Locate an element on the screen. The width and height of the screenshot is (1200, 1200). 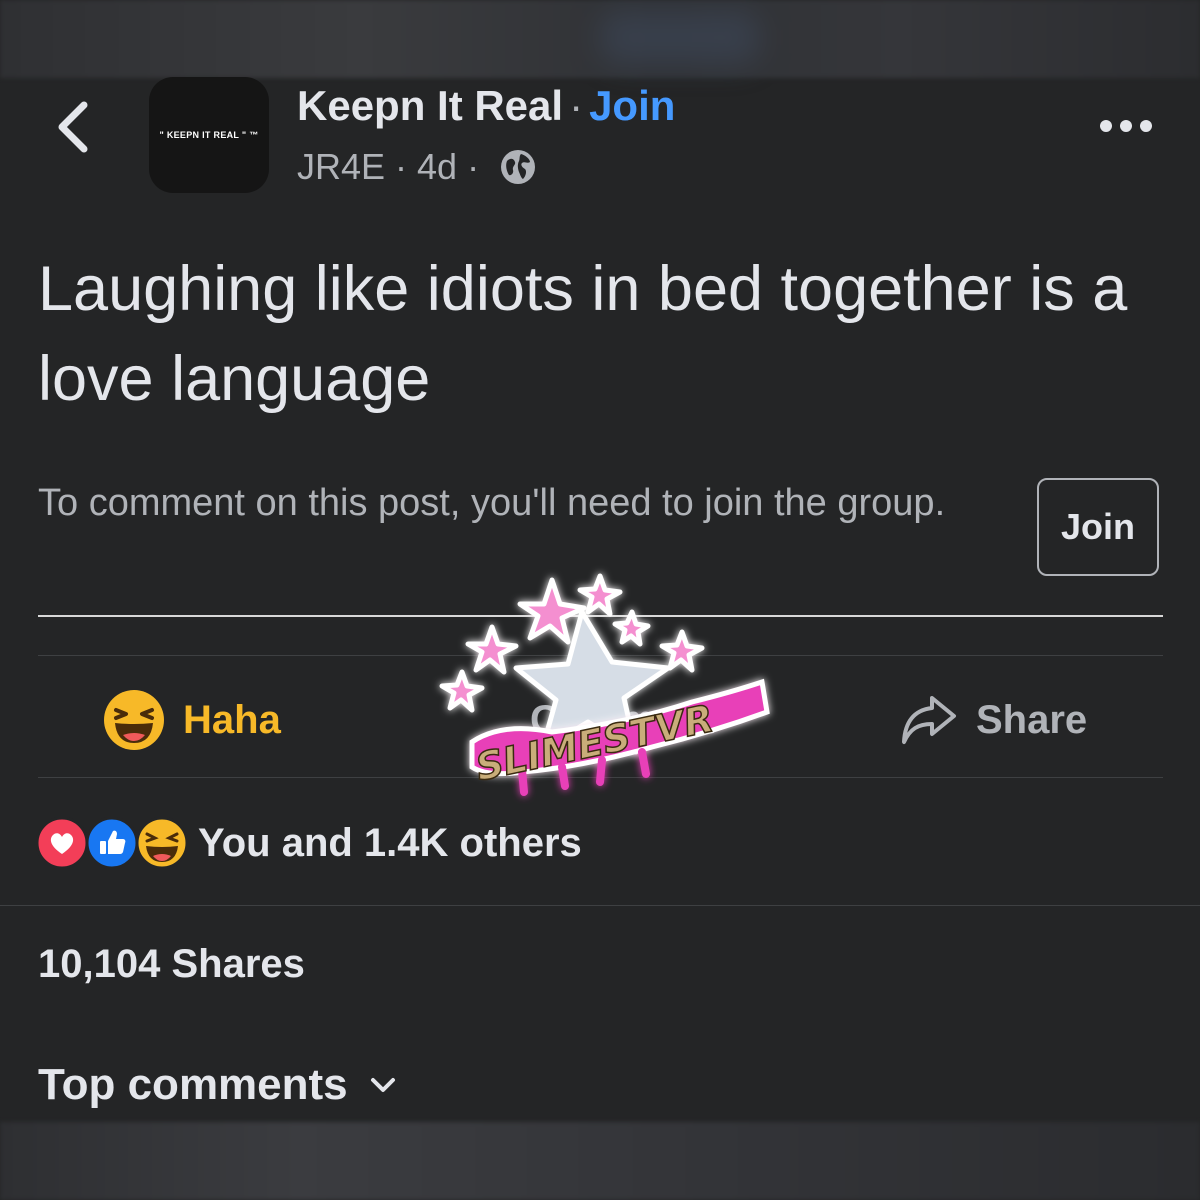
more-horizontal-icon is located at coordinates (1126, 126).